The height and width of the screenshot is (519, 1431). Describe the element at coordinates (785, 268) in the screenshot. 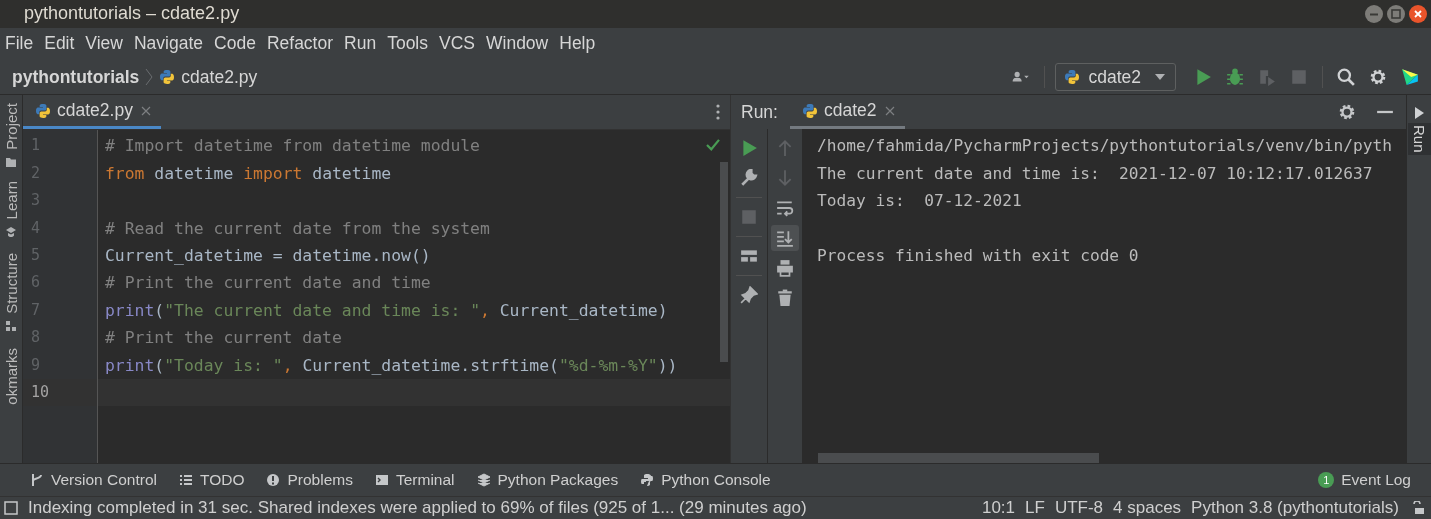

I see `print-icon` at that location.